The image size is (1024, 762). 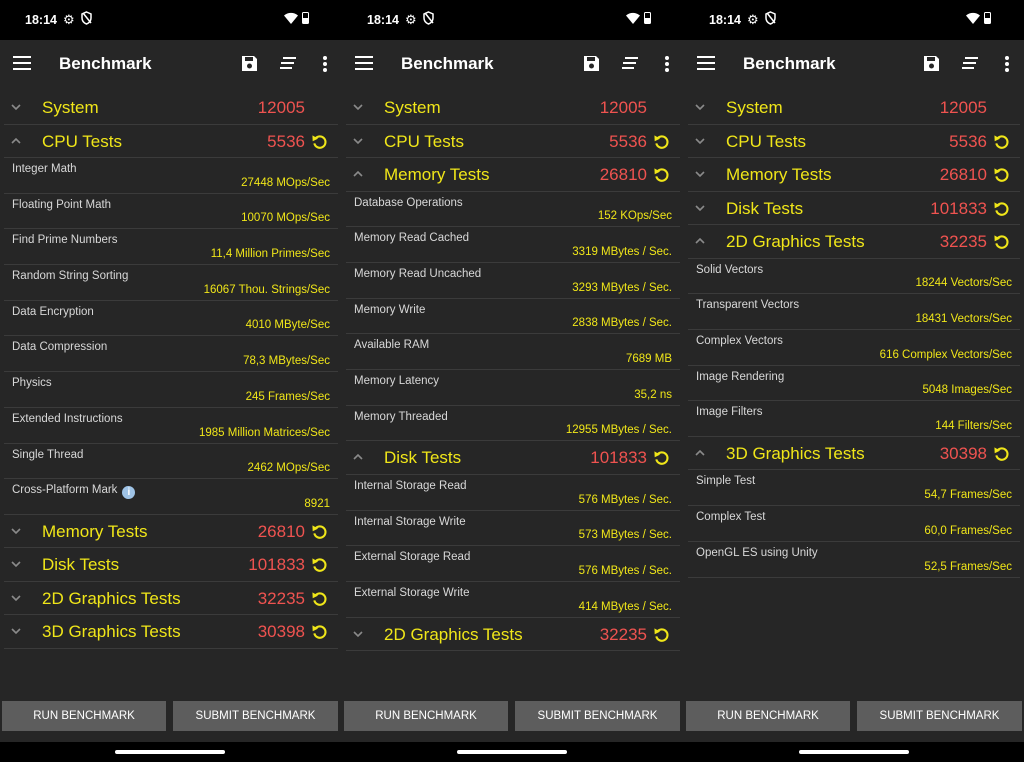 I want to click on chevron-up-icon, so click(x=700, y=240).